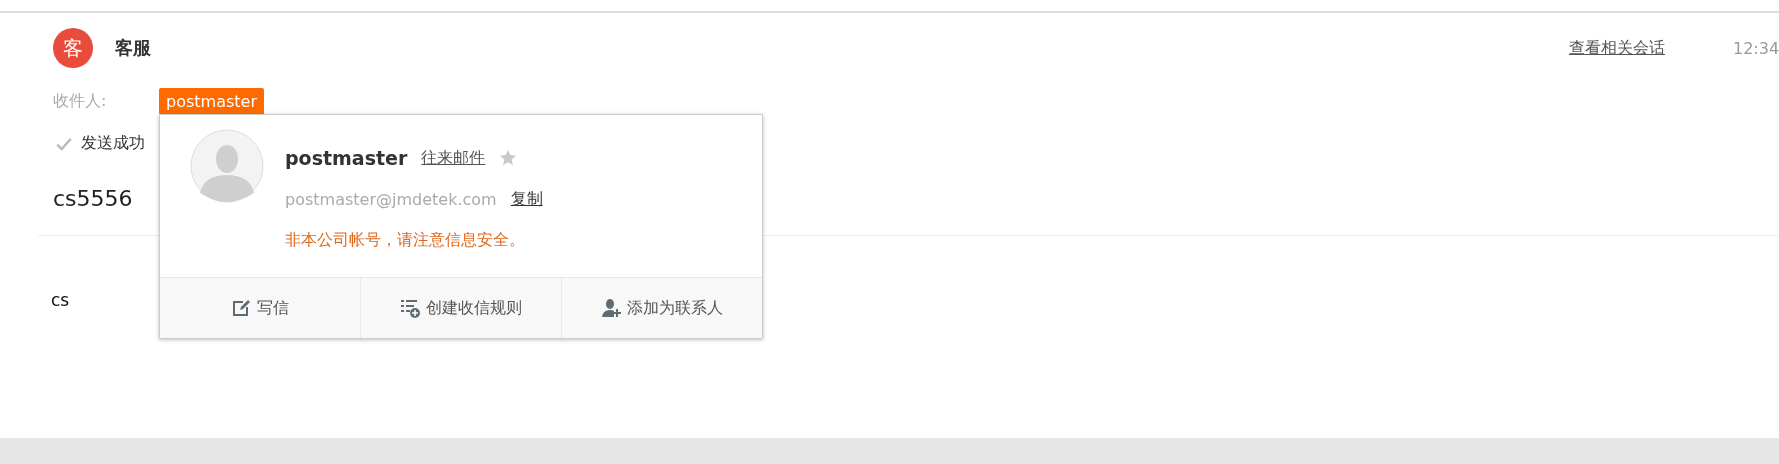  What do you see at coordinates (453, 158) in the screenshot?
I see `mail-history-link: 往来邮件` at bounding box center [453, 158].